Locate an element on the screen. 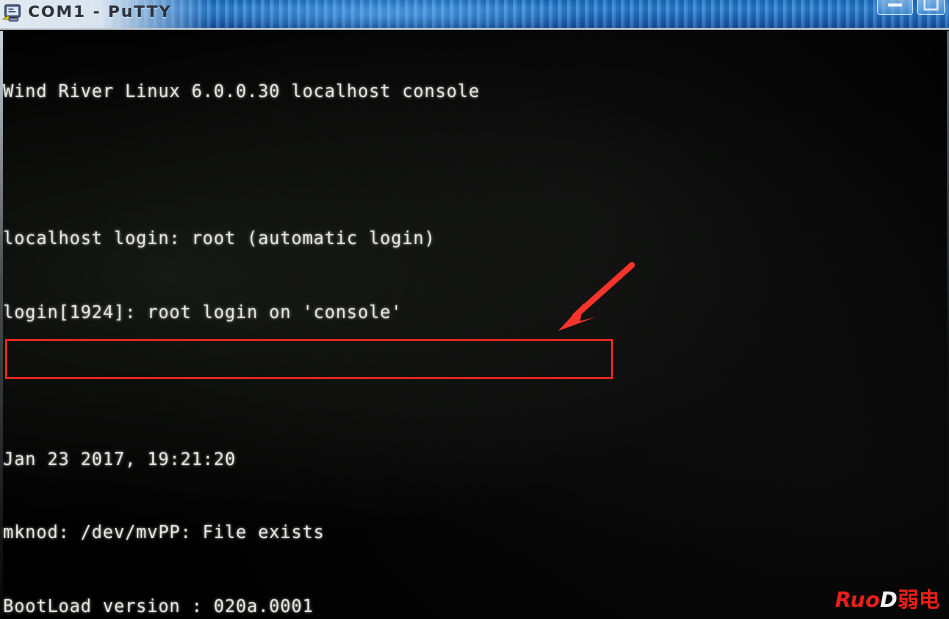  window-controls is located at coordinates (911, 7).